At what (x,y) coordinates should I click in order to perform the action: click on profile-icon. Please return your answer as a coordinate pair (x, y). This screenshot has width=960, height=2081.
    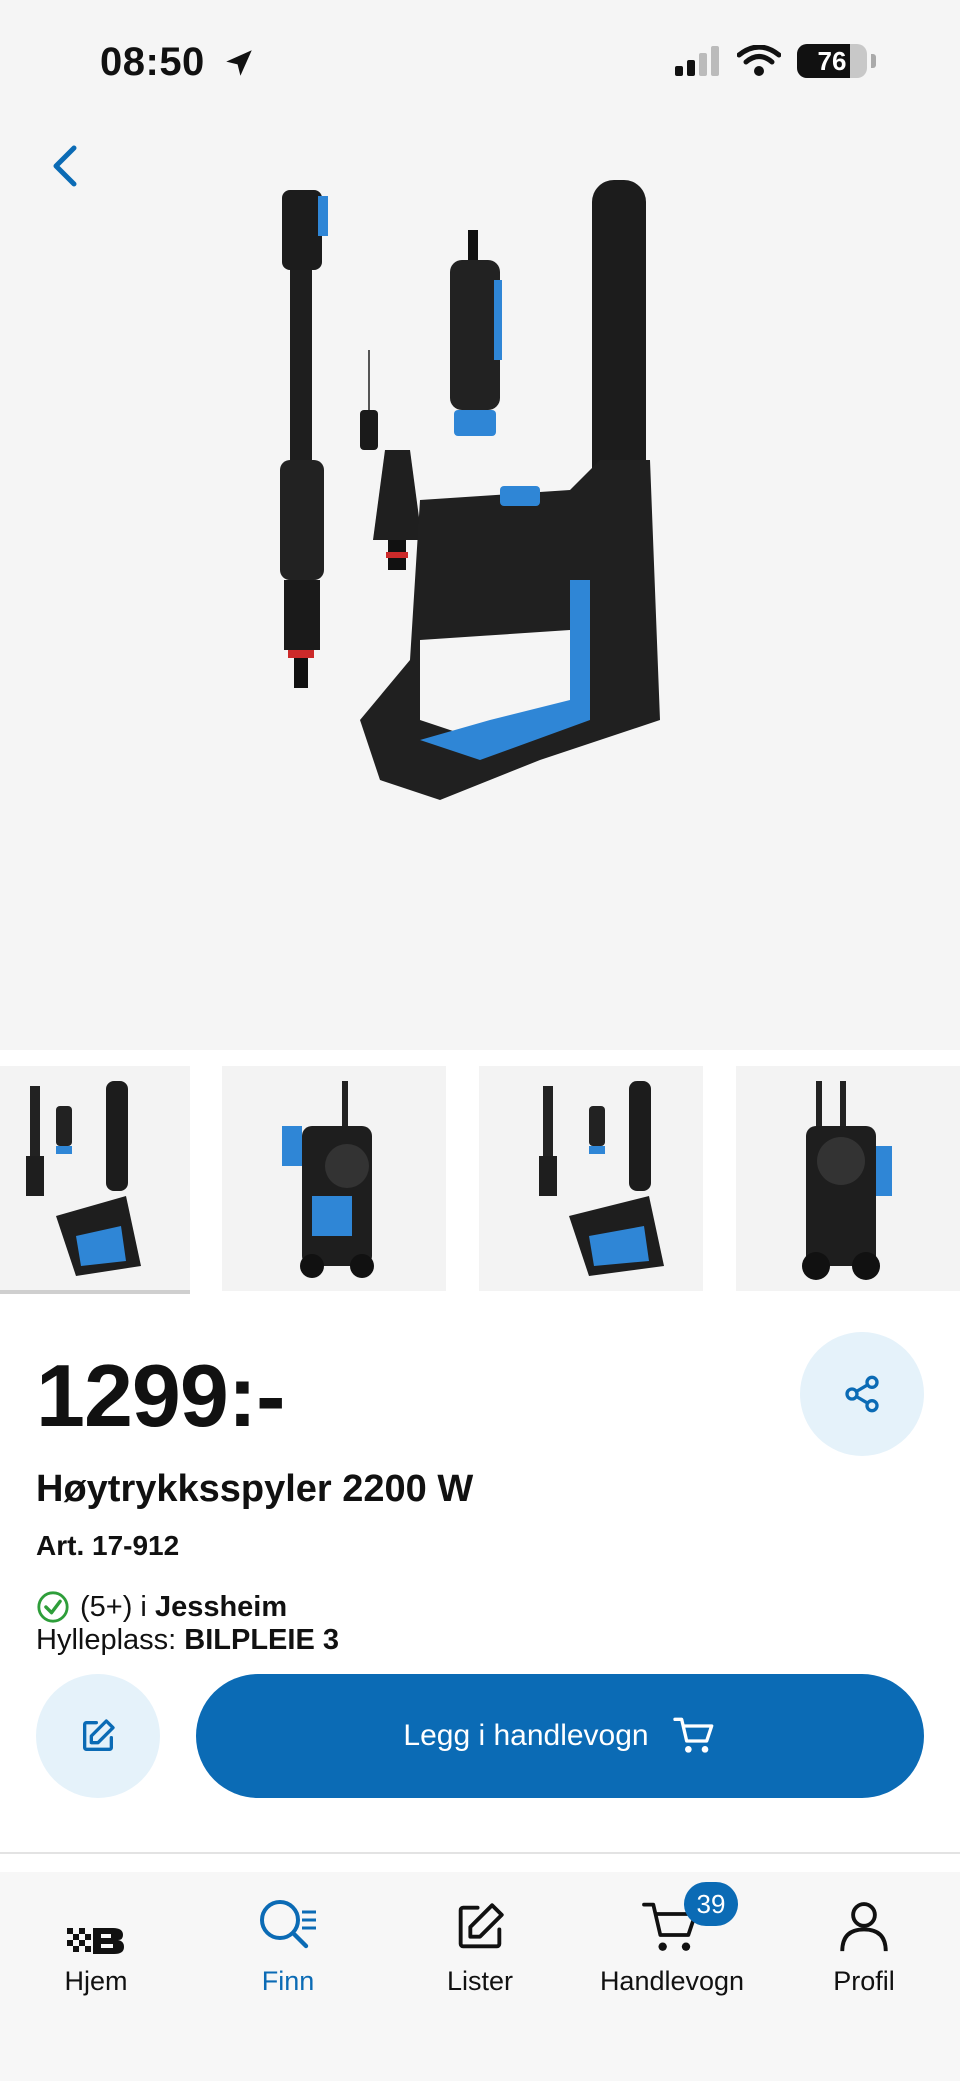
    Looking at the image, I should click on (864, 1927).